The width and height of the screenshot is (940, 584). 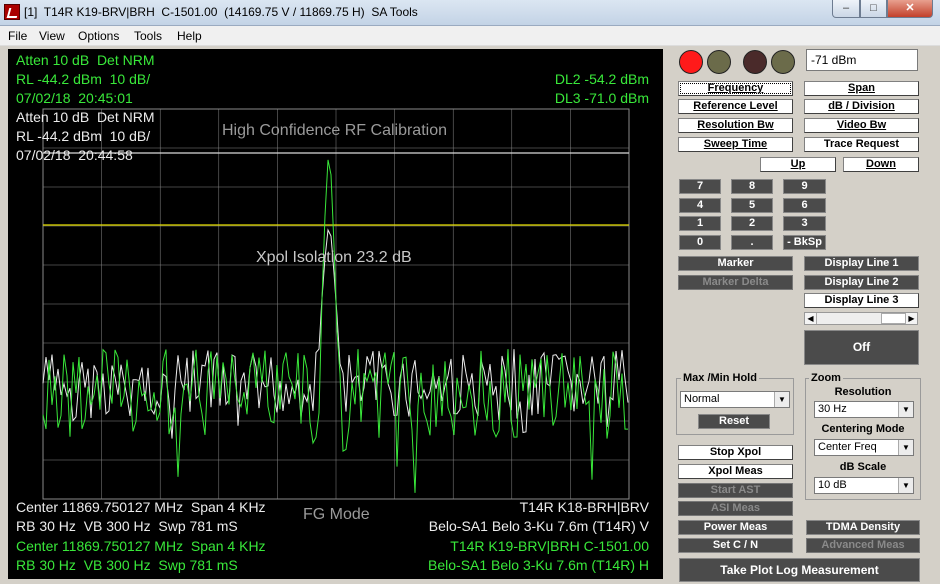 What do you see at coordinates (864, 485) in the screenshot?
I see `db-scale-select: 10 dB ▼` at bounding box center [864, 485].